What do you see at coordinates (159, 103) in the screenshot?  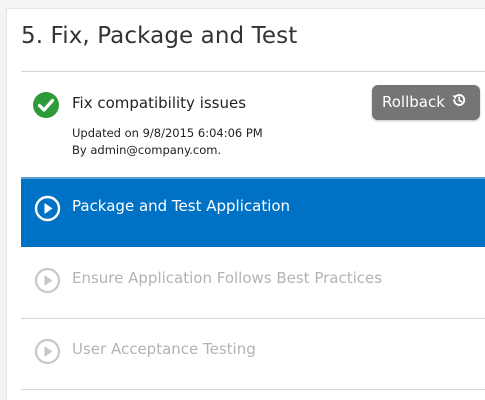 I see `step-title: Fix compatibility issues` at bounding box center [159, 103].